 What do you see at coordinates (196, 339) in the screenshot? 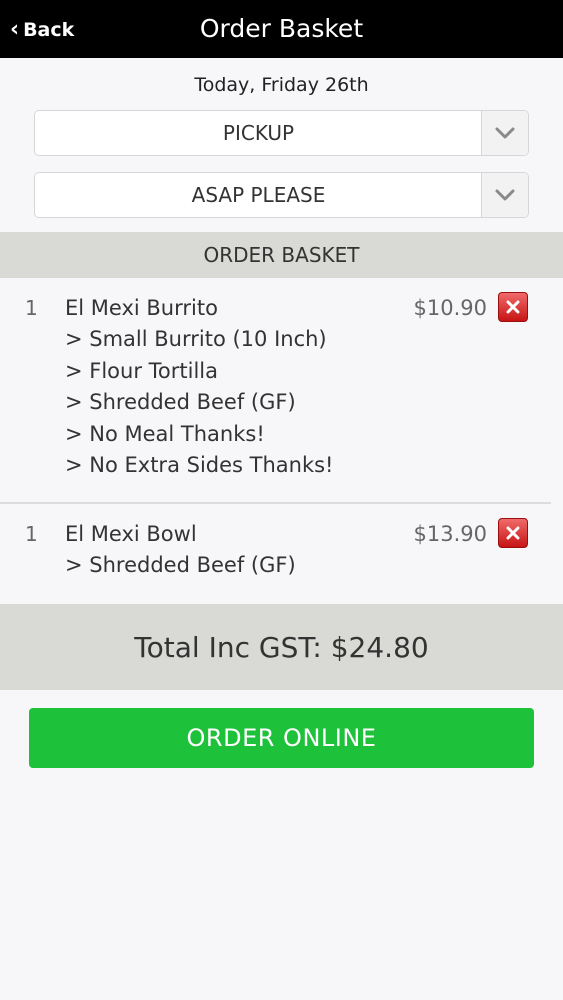
I see `item-option: > Small Burrito (10 Inch)` at bounding box center [196, 339].